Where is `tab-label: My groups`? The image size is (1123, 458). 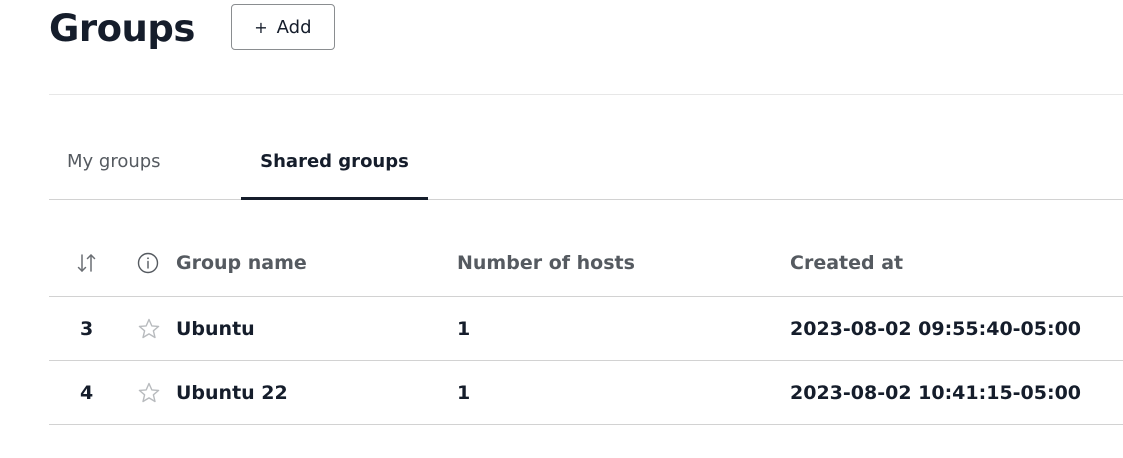 tab-label: My groups is located at coordinates (114, 161).